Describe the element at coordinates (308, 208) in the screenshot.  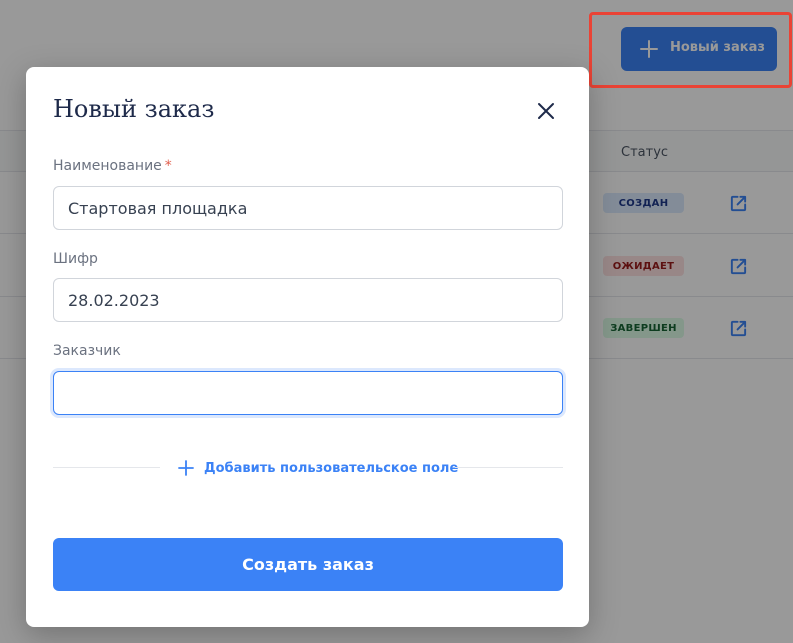
I see `name-input` at that location.